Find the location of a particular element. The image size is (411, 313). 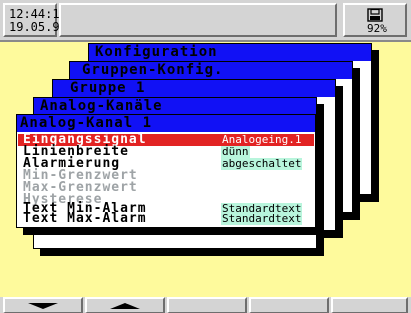

softkey-down-button is located at coordinates (43, 305).